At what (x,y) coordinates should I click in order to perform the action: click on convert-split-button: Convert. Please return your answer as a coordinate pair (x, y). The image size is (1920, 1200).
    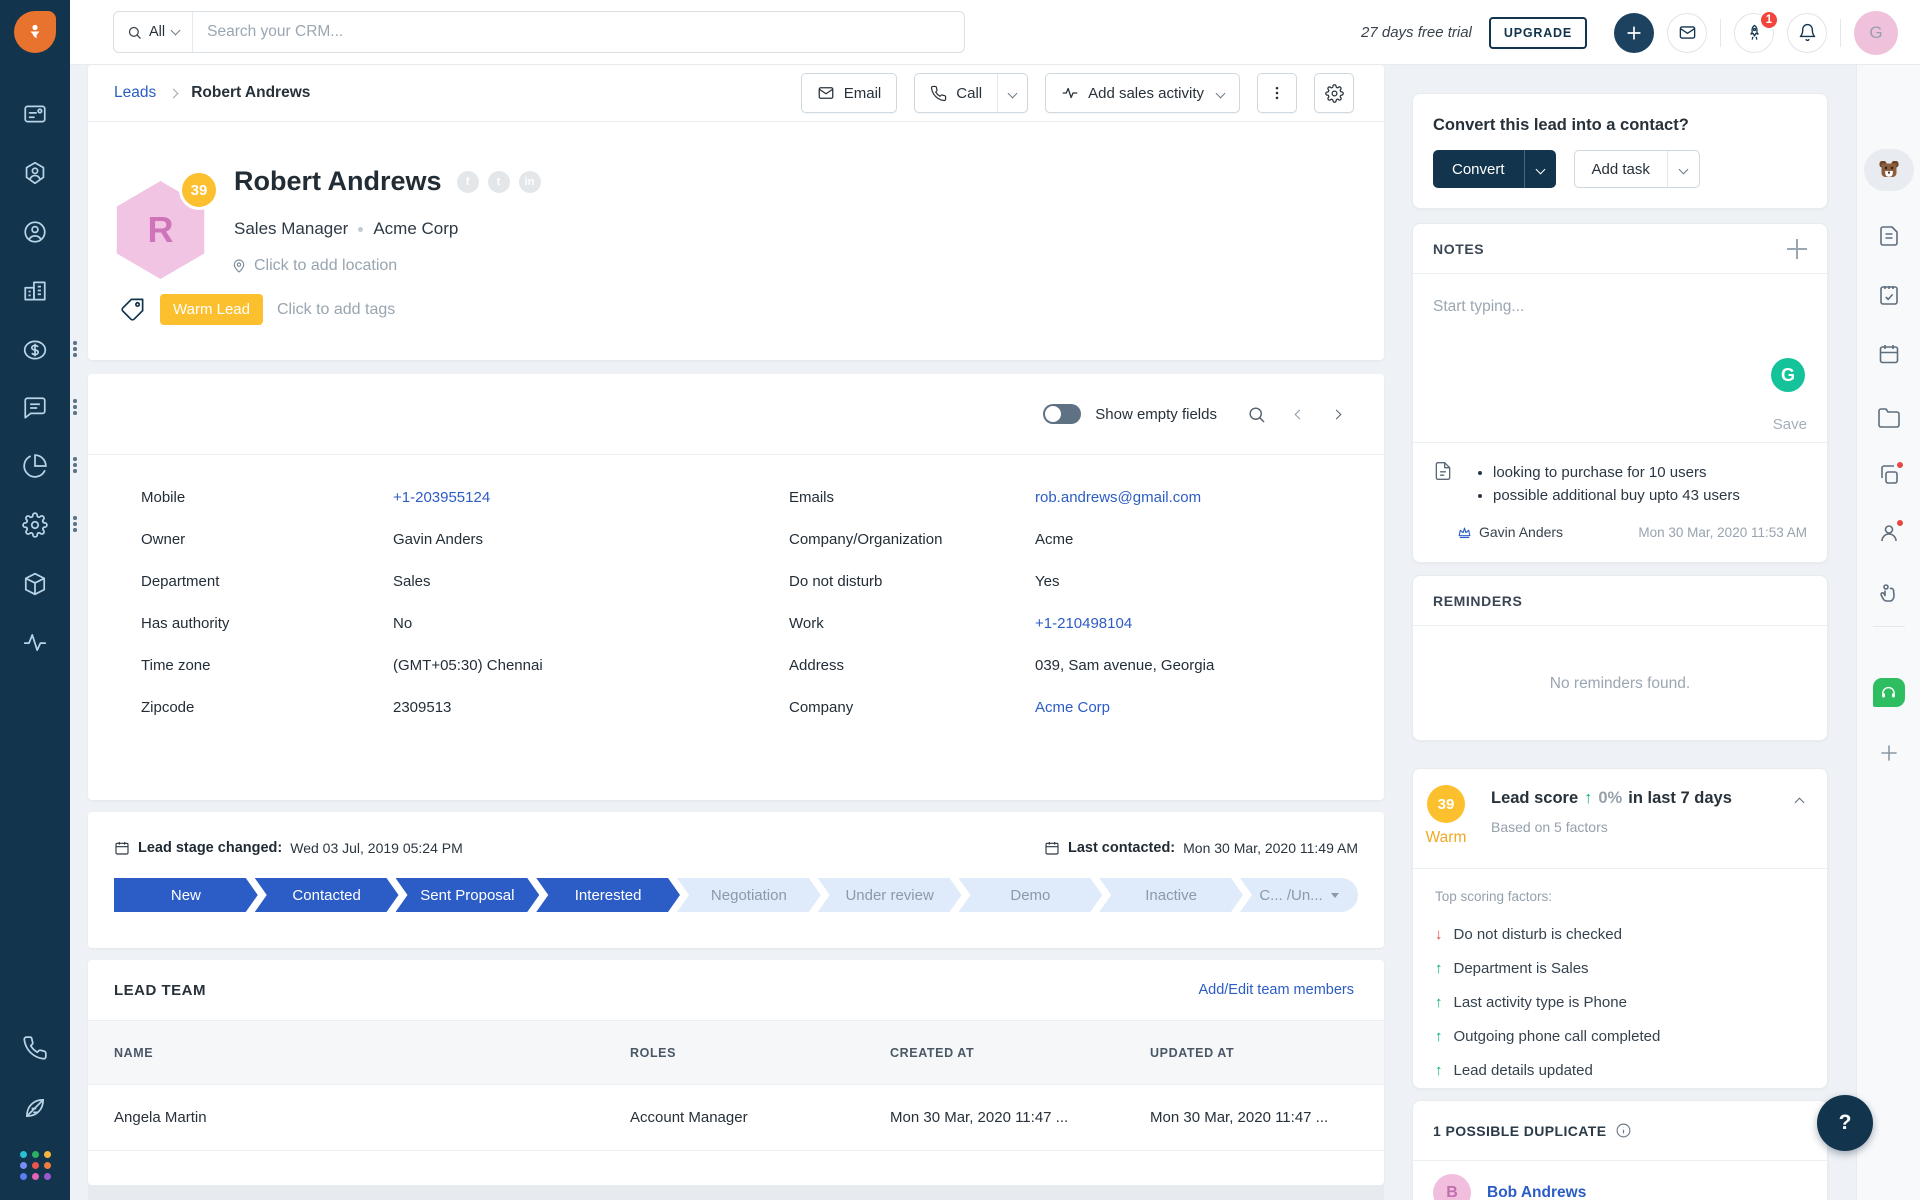
    Looking at the image, I should click on (1494, 169).